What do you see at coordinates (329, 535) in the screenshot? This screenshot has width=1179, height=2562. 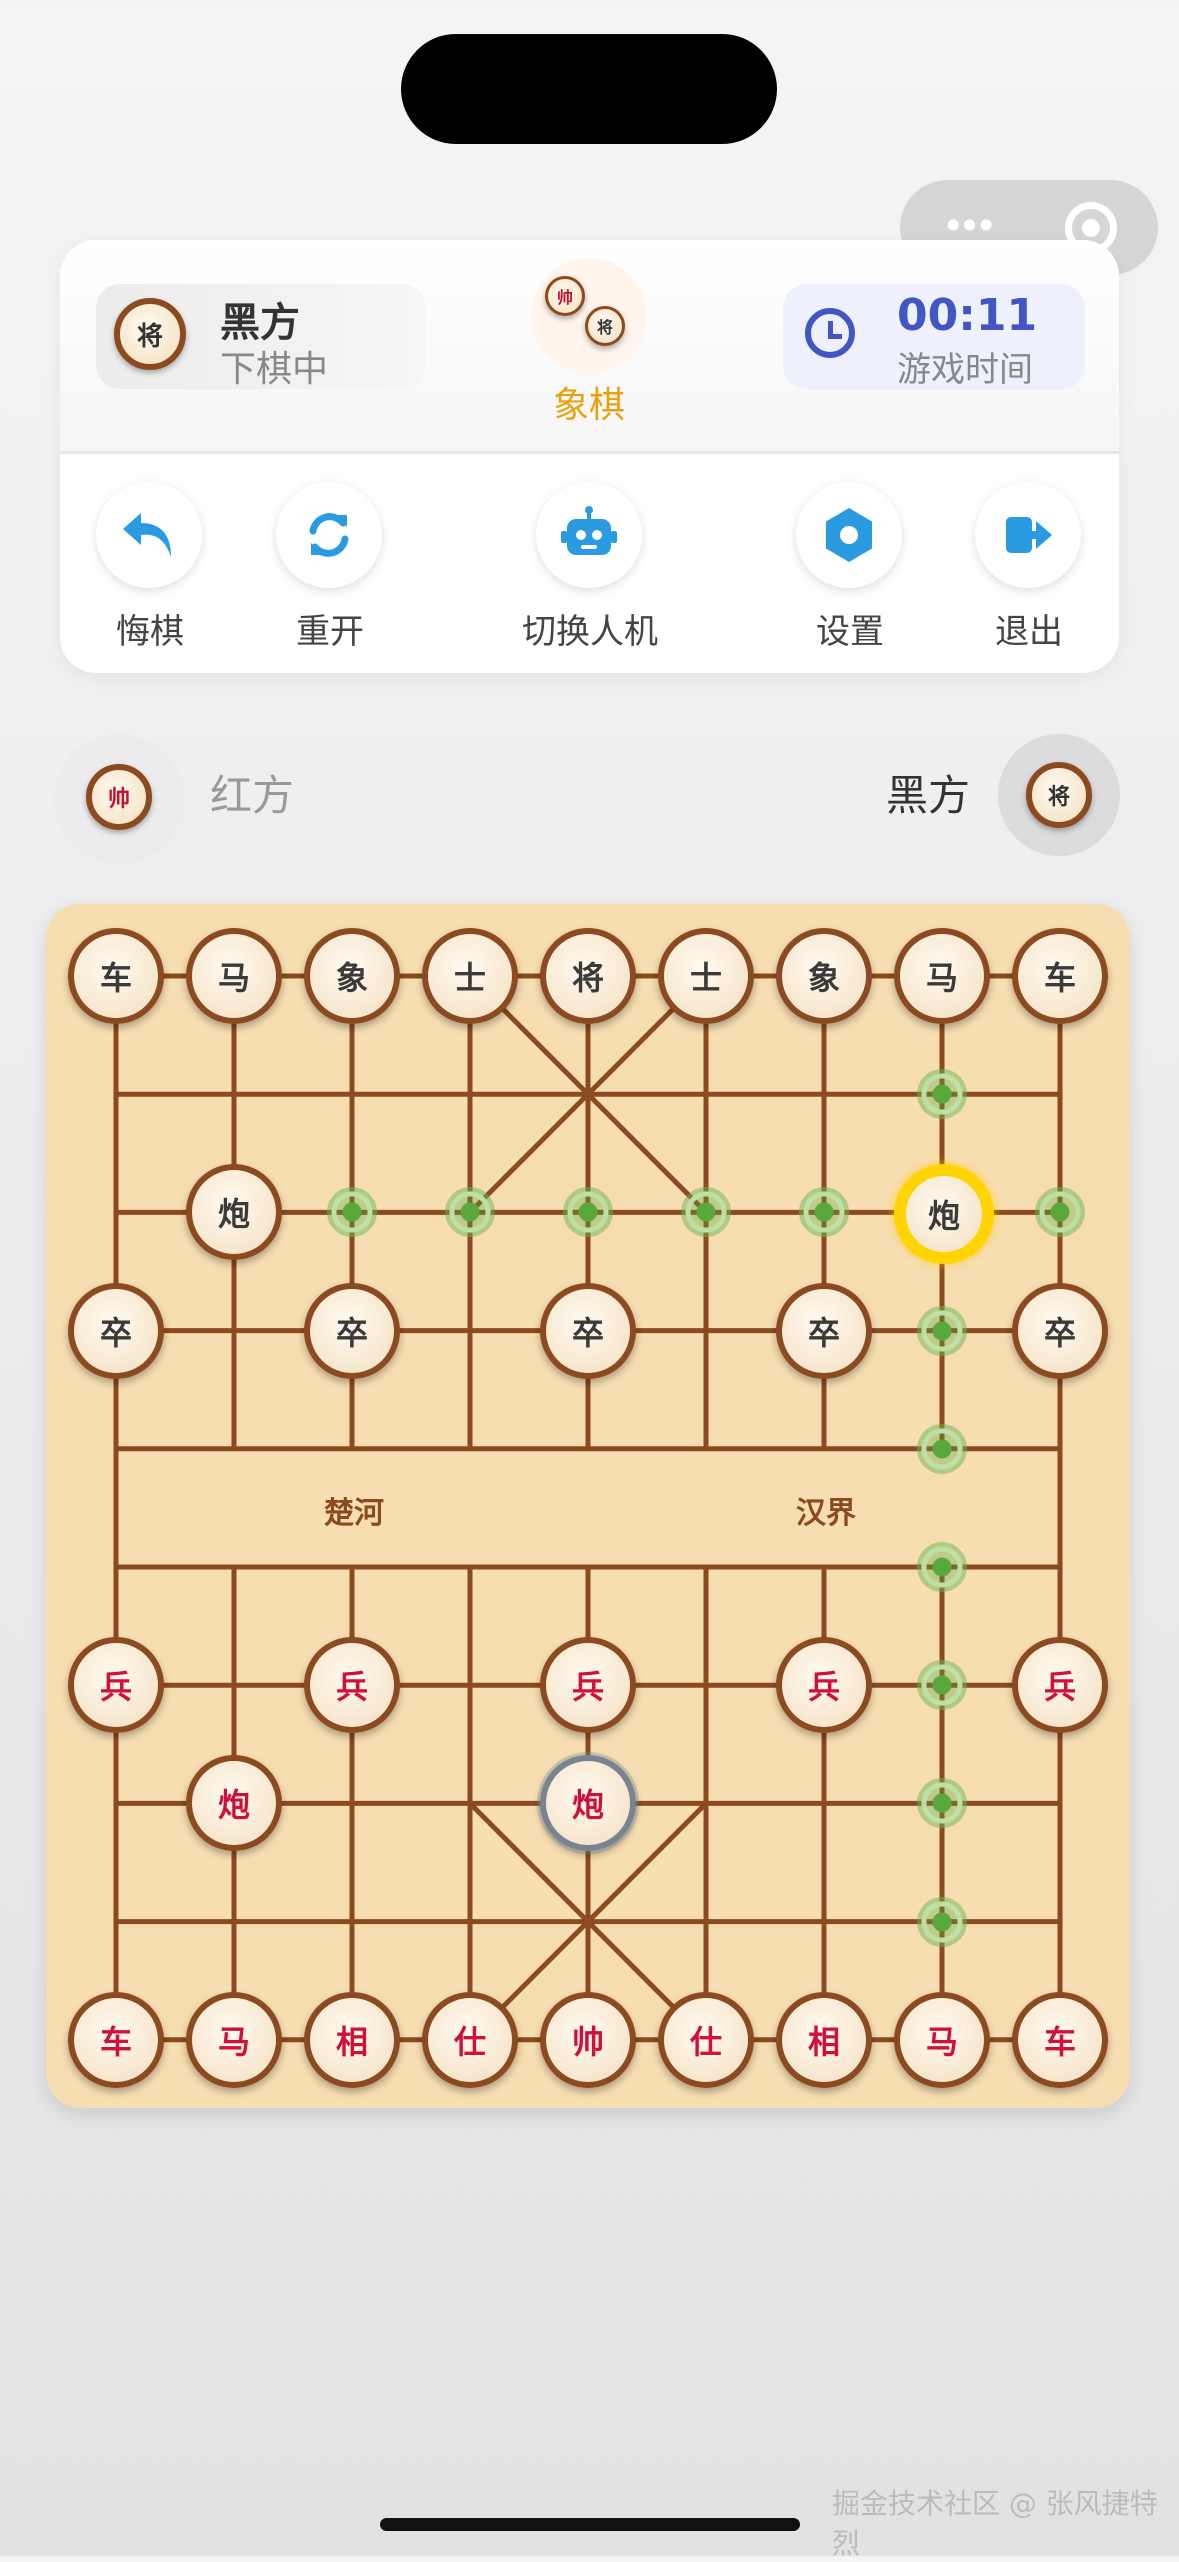 I see `restart-icon` at bounding box center [329, 535].